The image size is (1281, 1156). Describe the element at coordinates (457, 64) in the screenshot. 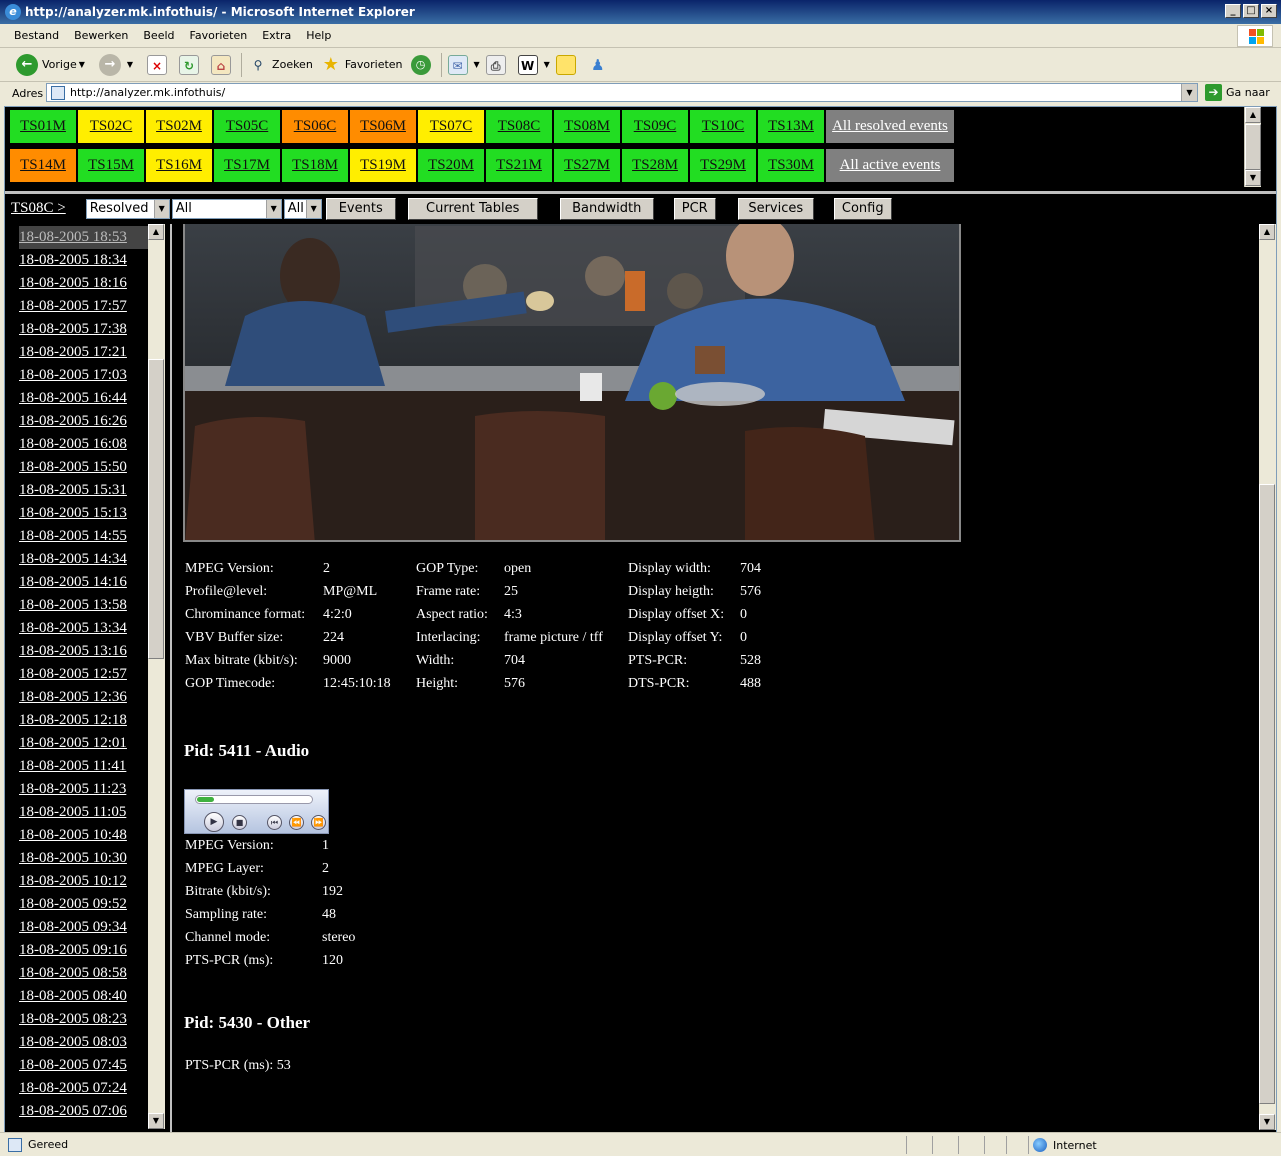

I see `mail-icon: ✉` at that location.